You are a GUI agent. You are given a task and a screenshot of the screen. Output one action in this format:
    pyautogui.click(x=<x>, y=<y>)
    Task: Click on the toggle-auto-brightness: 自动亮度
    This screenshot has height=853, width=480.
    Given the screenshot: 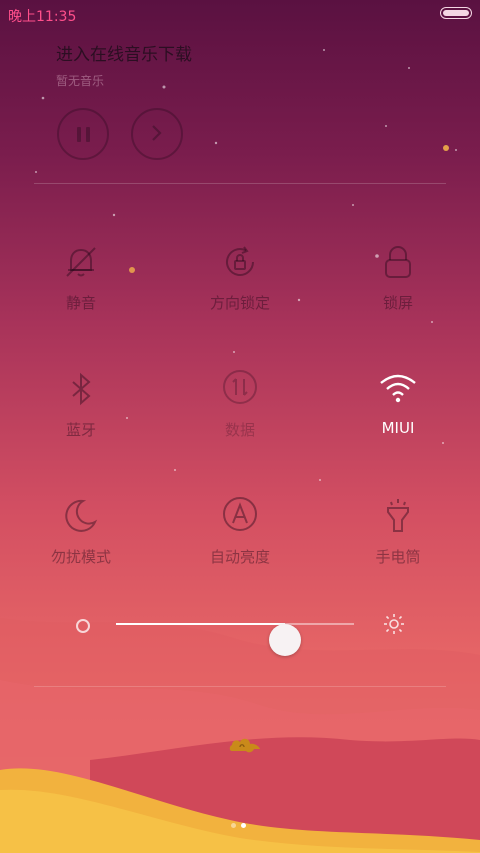 What is the action you would take?
    pyautogui.click(x=240, y=546)
    